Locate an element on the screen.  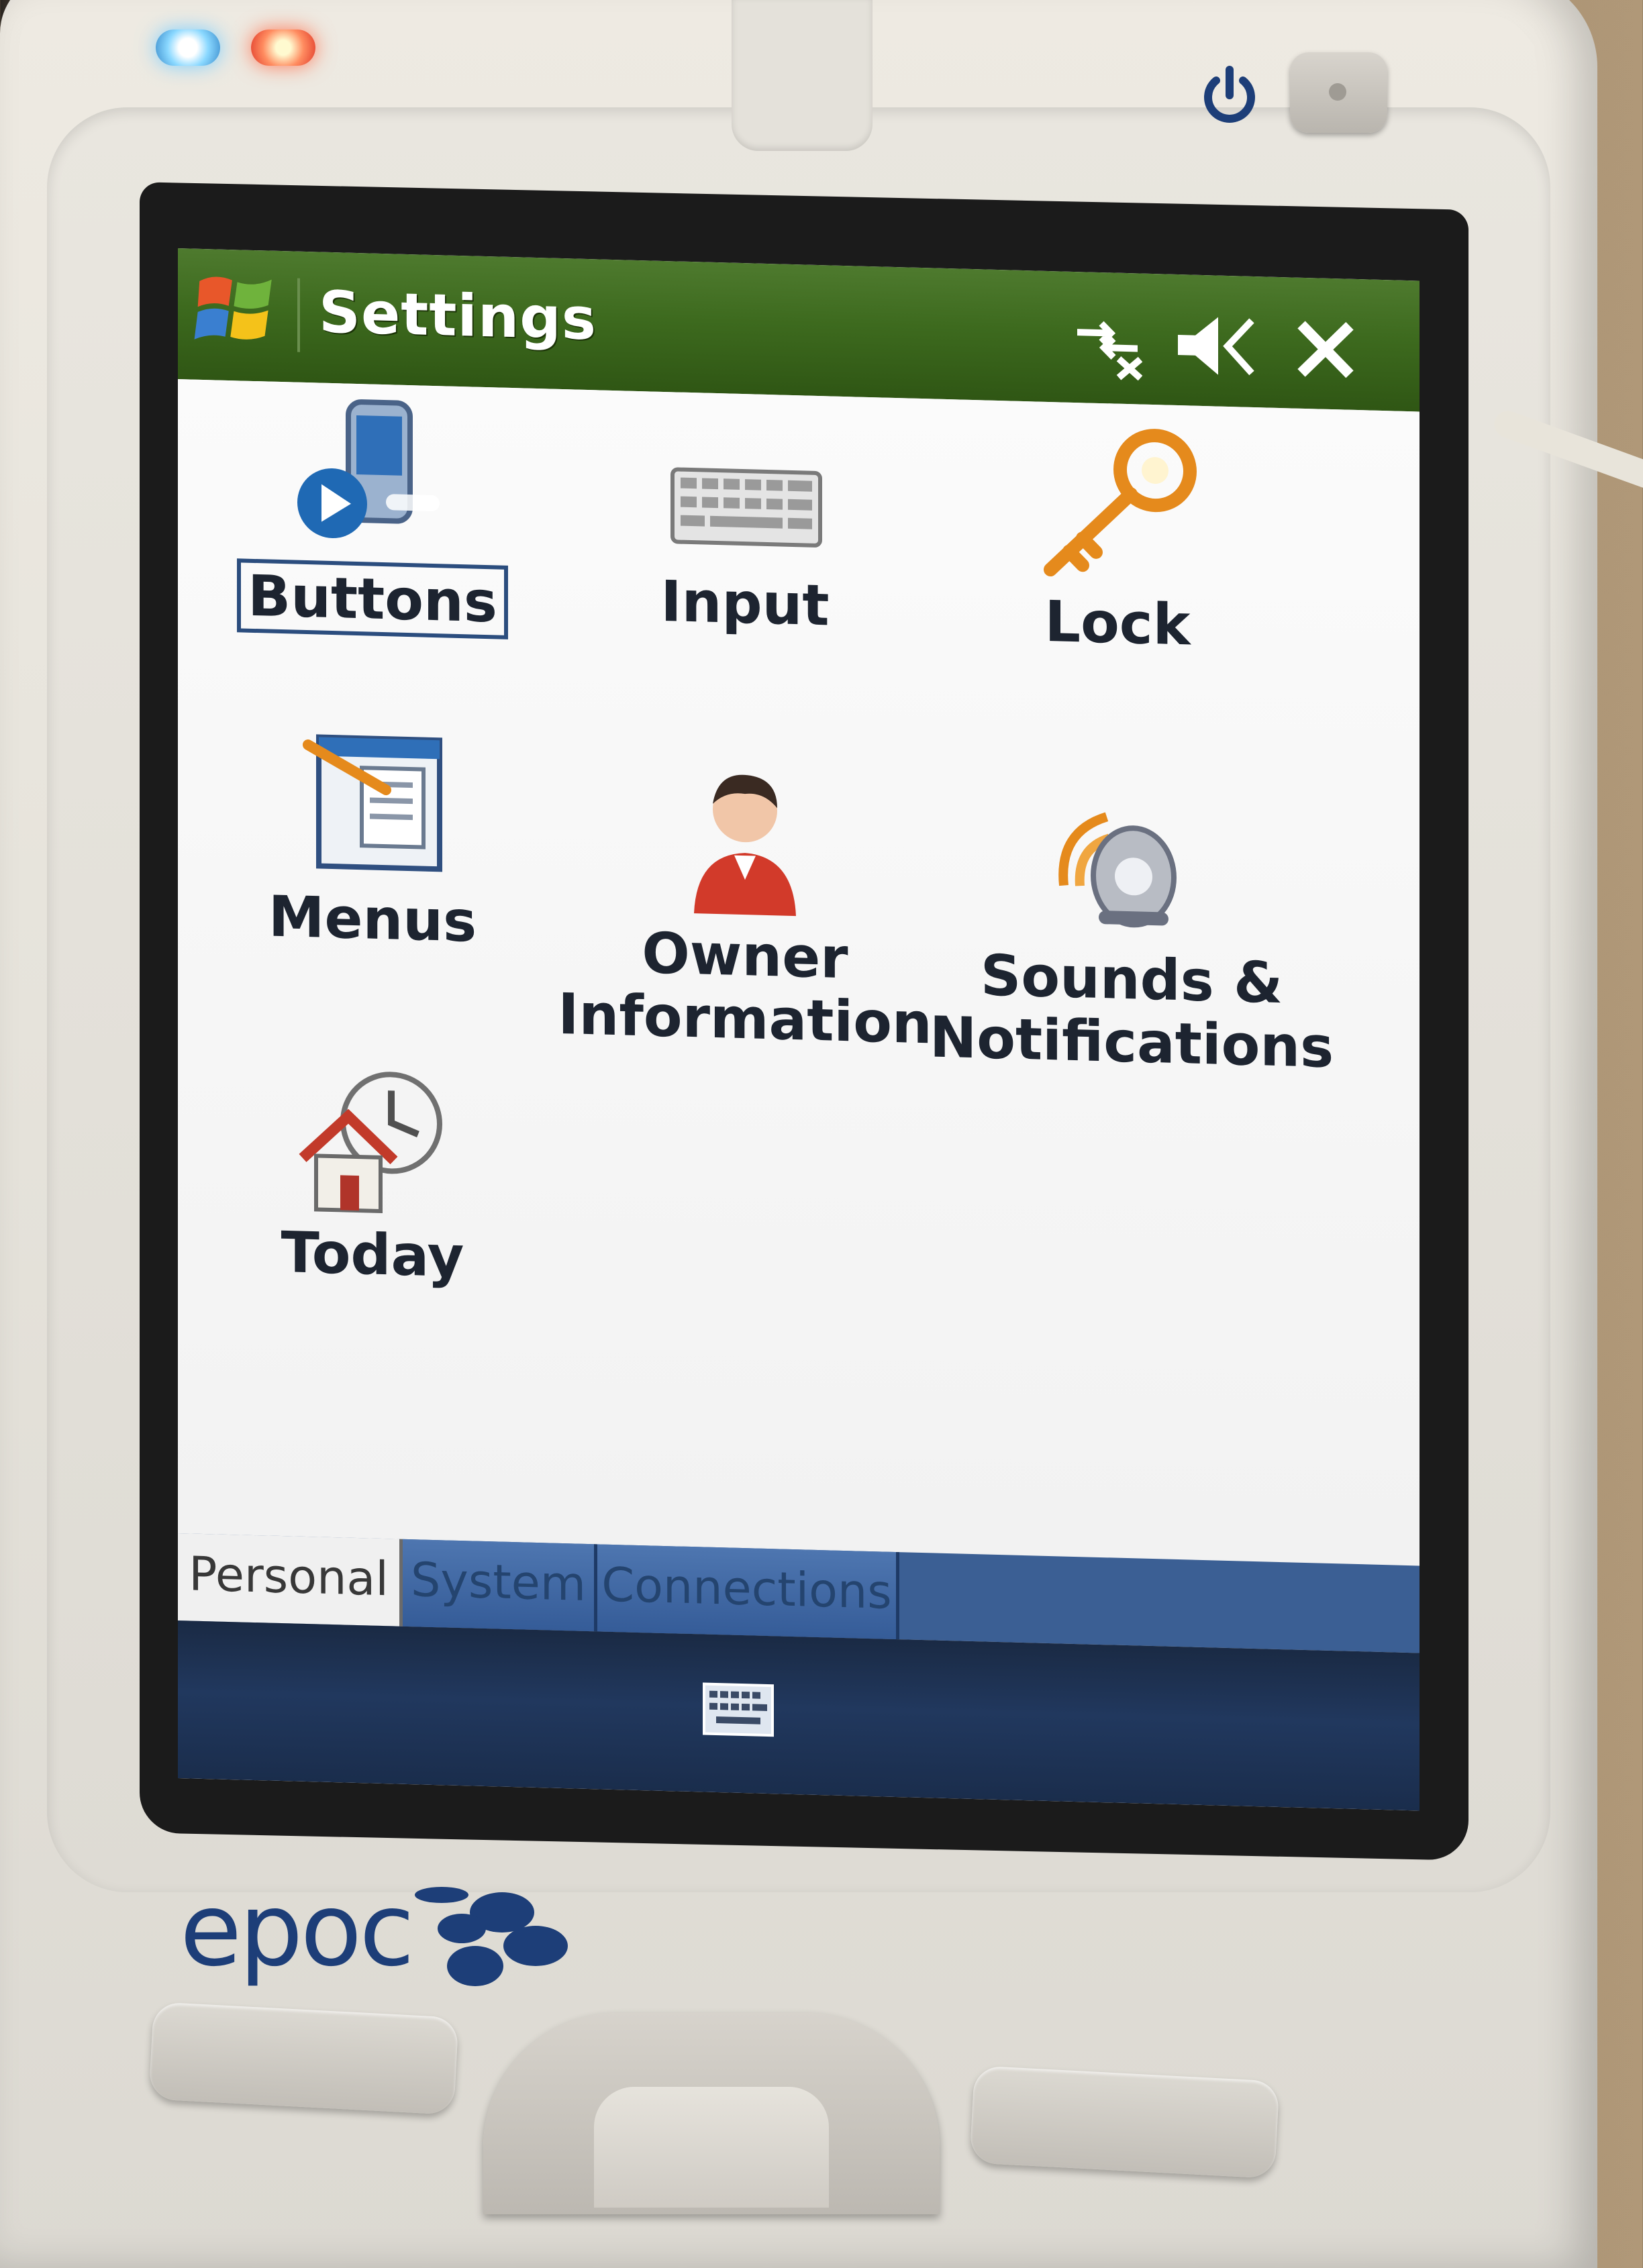
close-icon is located at coordinates (1325, 349).